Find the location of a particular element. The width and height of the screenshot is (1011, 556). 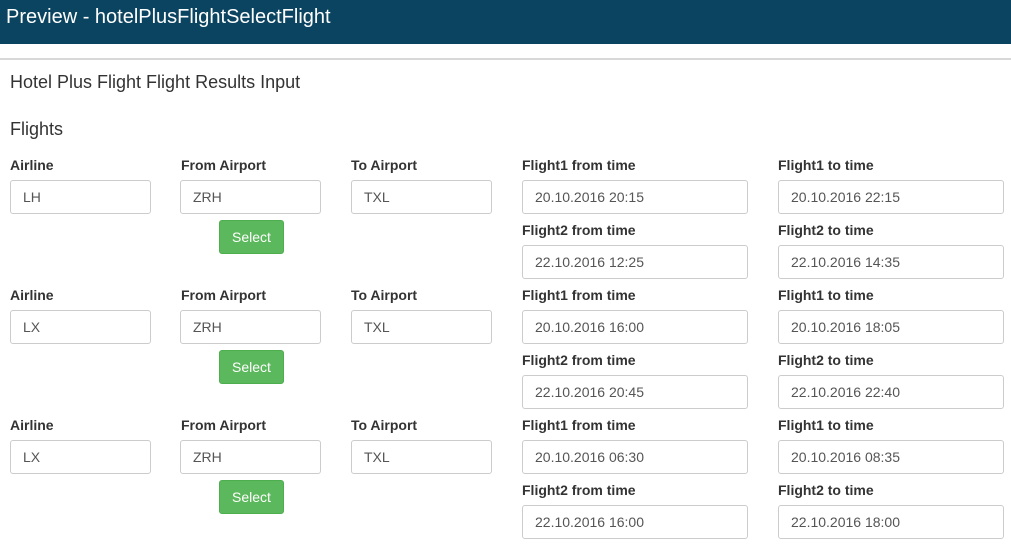

window-title: Preview - hotelPlusFlightSelectFlight is located at coordinates (168, 17).